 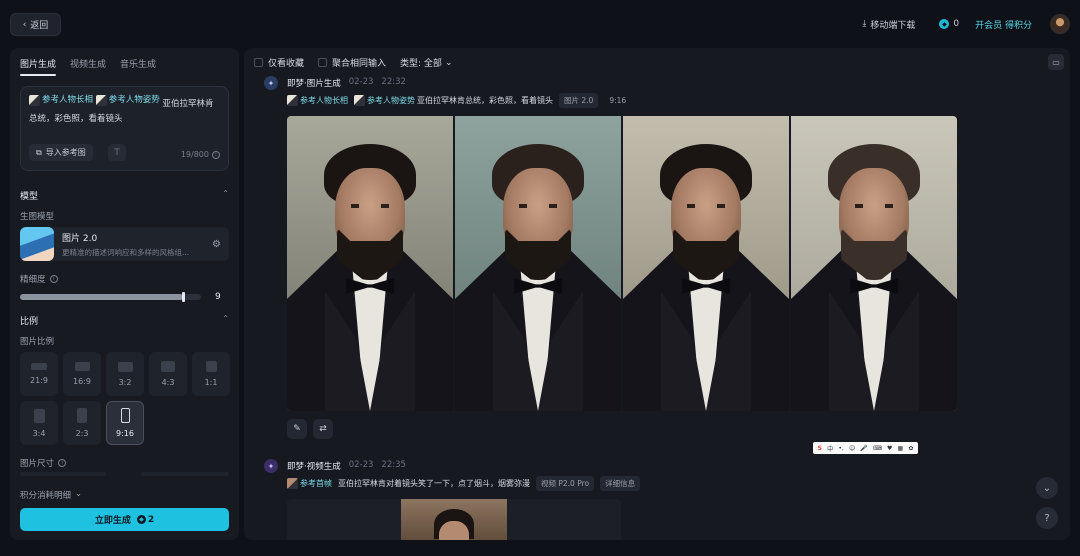 I want to click on credit-count: 0, so click(x=956, y=24).